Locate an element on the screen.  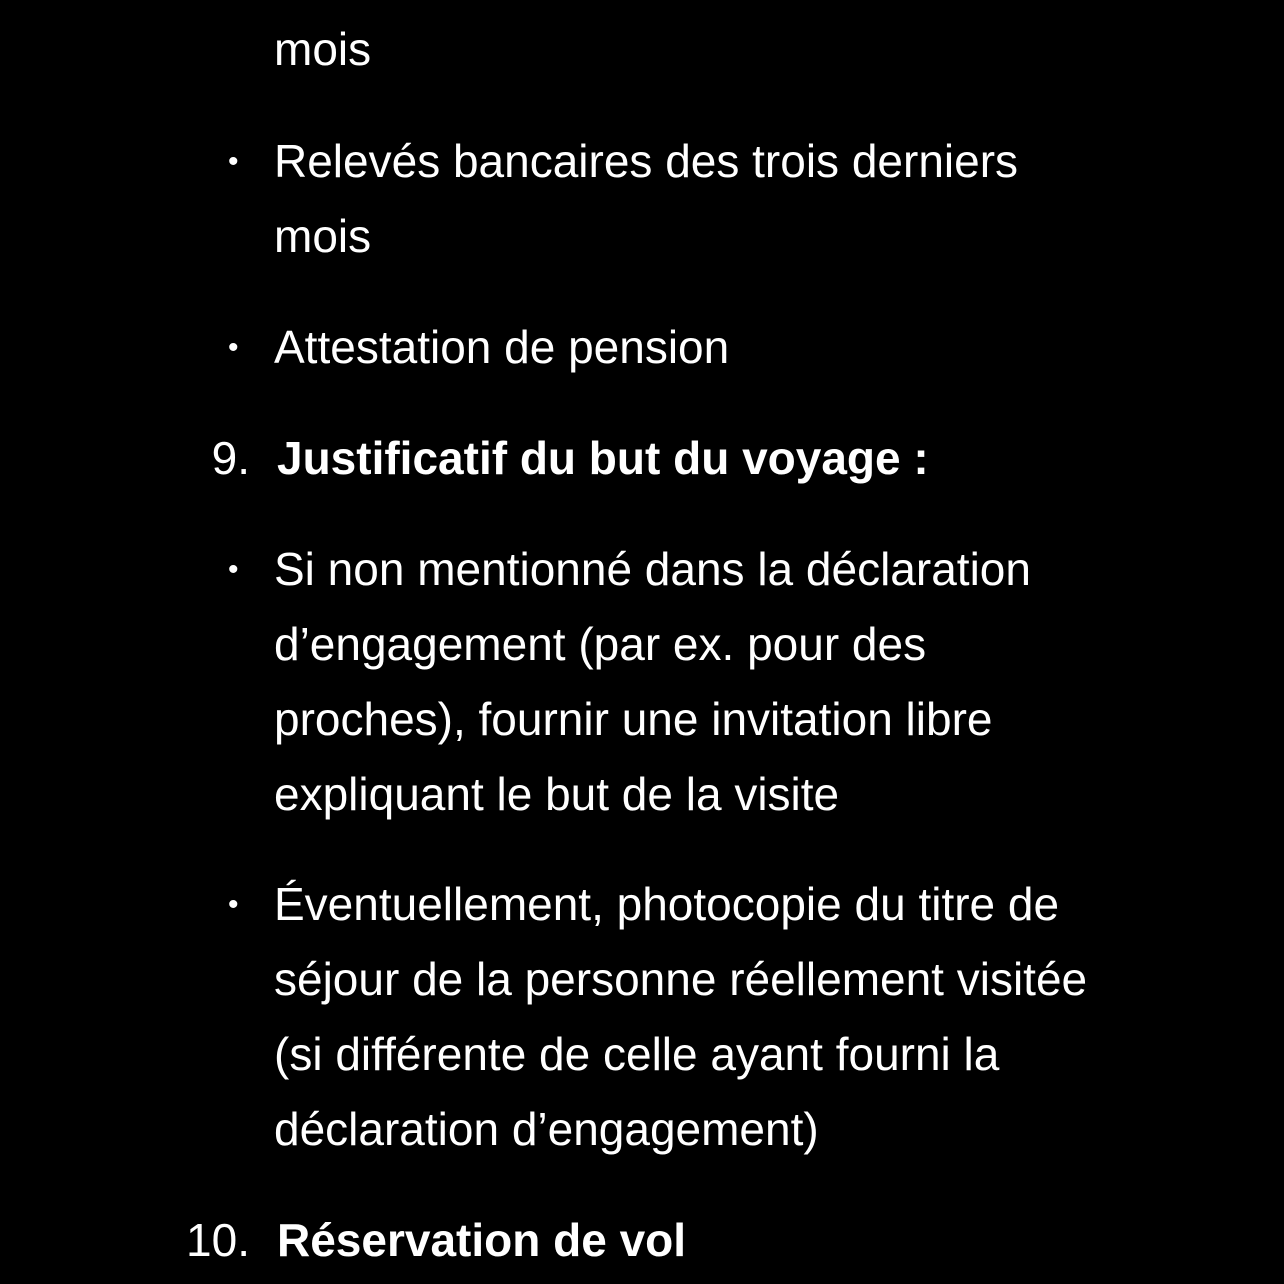
list-number: 9. is located at coordinates (230, 458).